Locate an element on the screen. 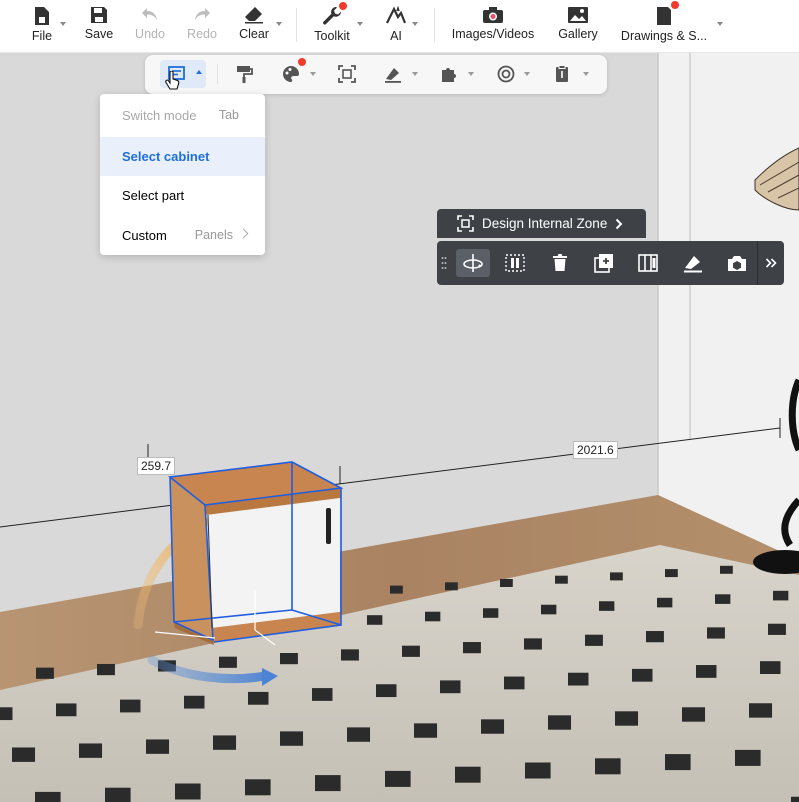  divider is located at coordinates (217, 74).